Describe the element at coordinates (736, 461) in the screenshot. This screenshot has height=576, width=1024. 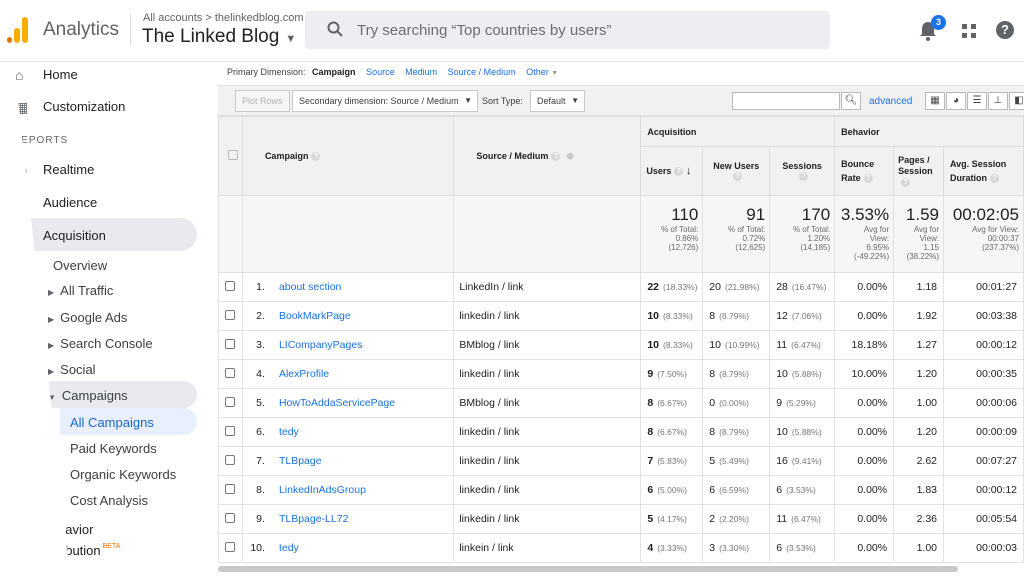
I see `new-users-cell: 5 (5.49%)` at that location.